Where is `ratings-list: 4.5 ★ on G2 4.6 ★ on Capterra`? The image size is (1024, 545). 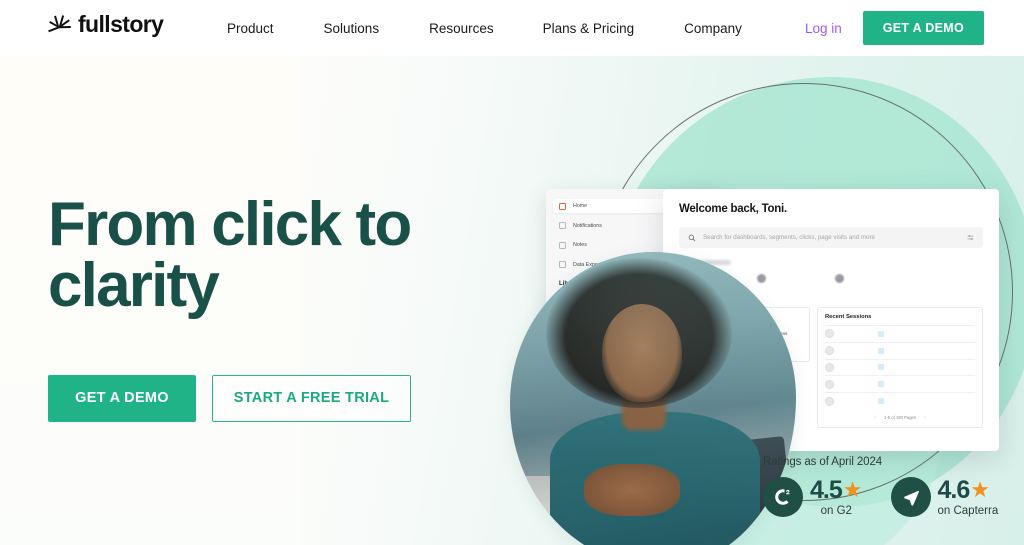
ratings-list: 4.5 ★ on G2 4.6 ★ on Capterra is located at coordinates (880, 497).